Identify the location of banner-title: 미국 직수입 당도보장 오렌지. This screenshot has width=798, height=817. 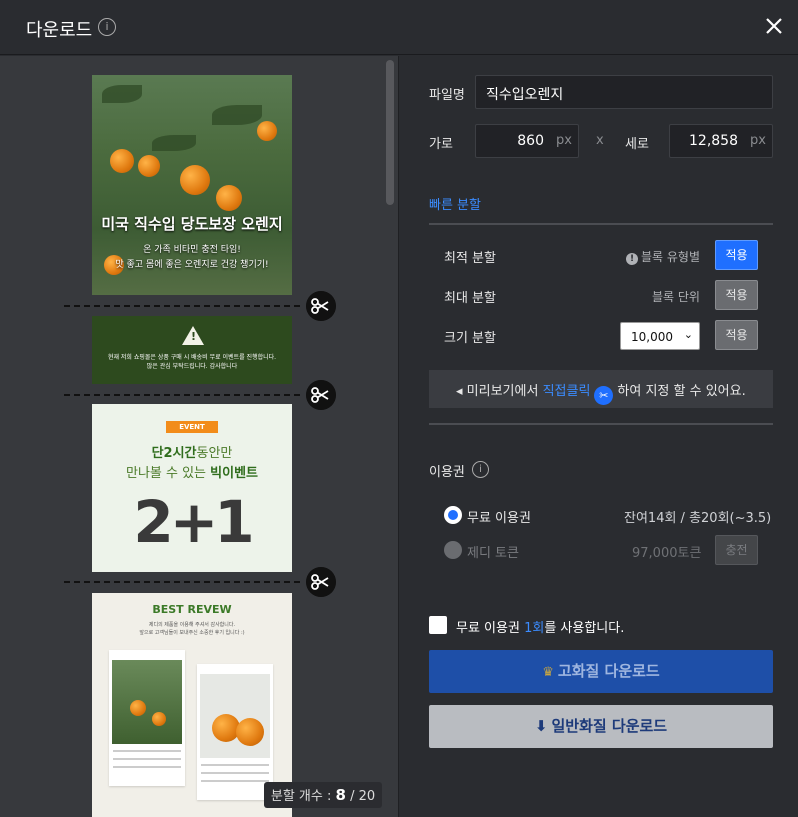
(192, 224).